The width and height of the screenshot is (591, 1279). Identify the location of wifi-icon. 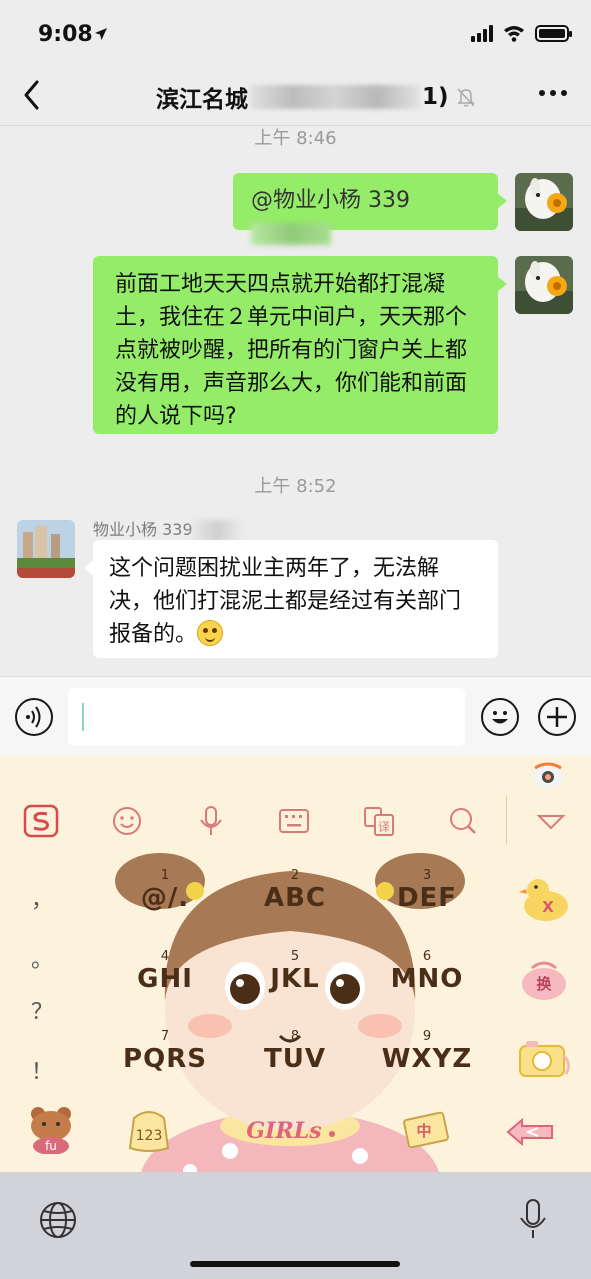
(514, 34).